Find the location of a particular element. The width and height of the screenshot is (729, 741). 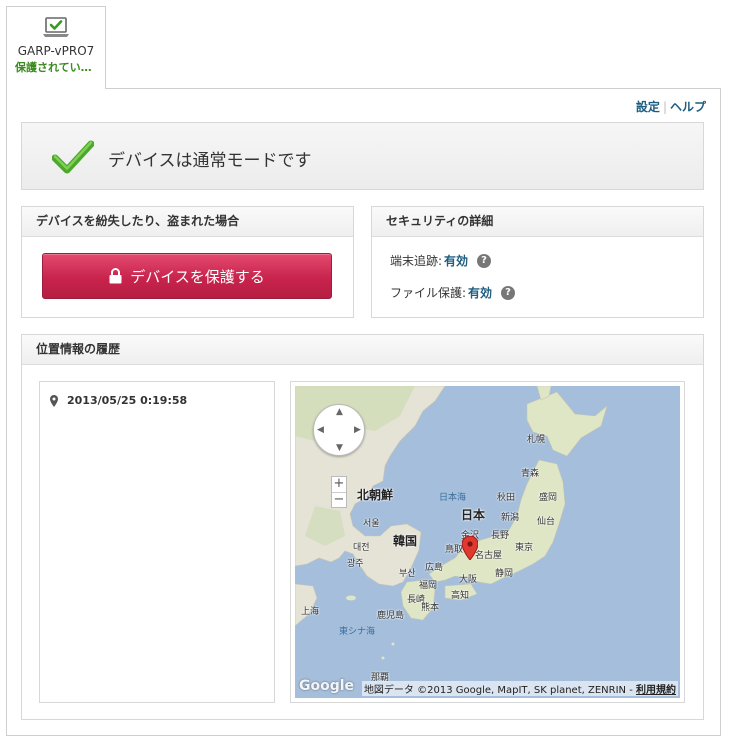

terms-link: 利用規約 is located at coordinates (656, 690).